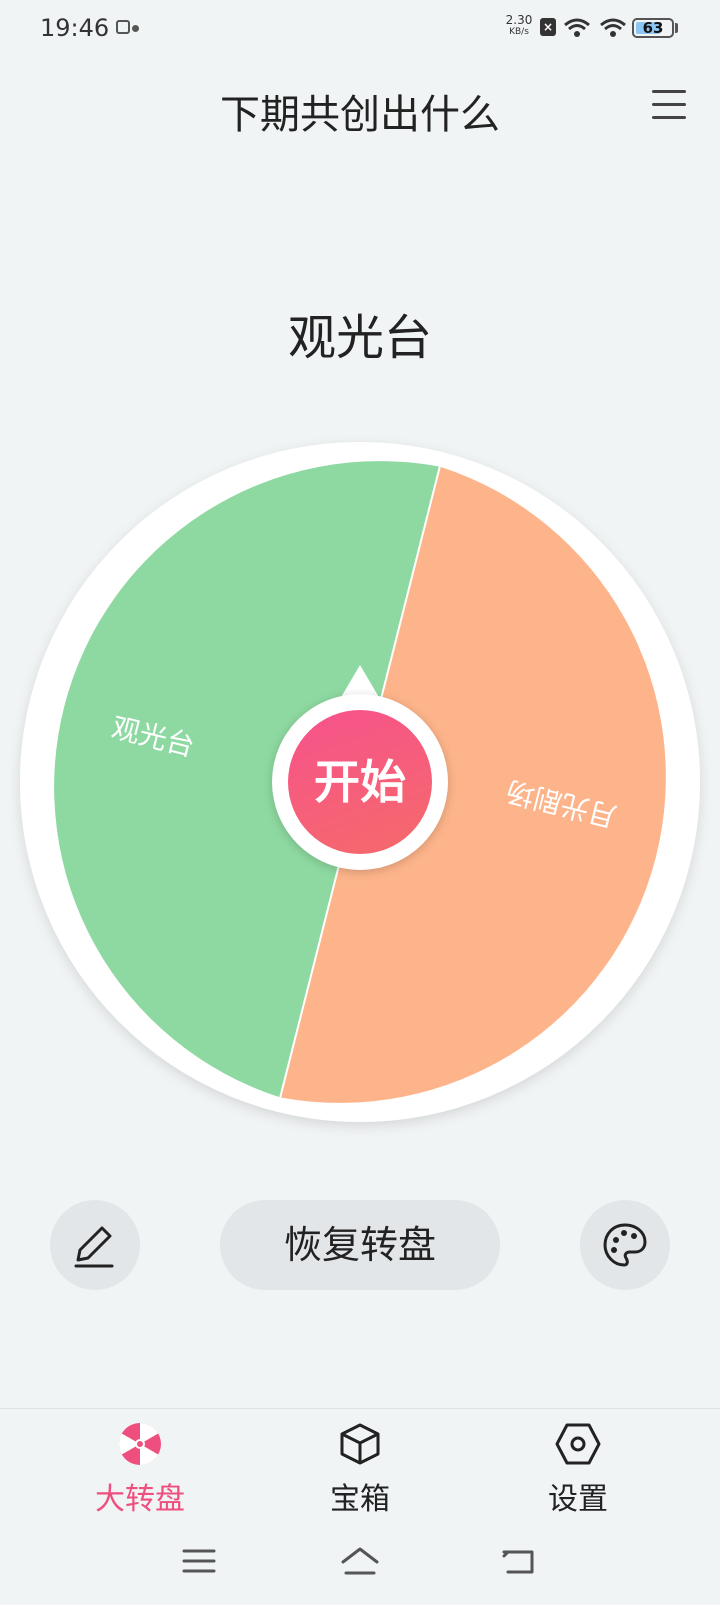 The image size is (720, 1605). I want to click on nav-tab-settings: 设置, so click(578, 1469).